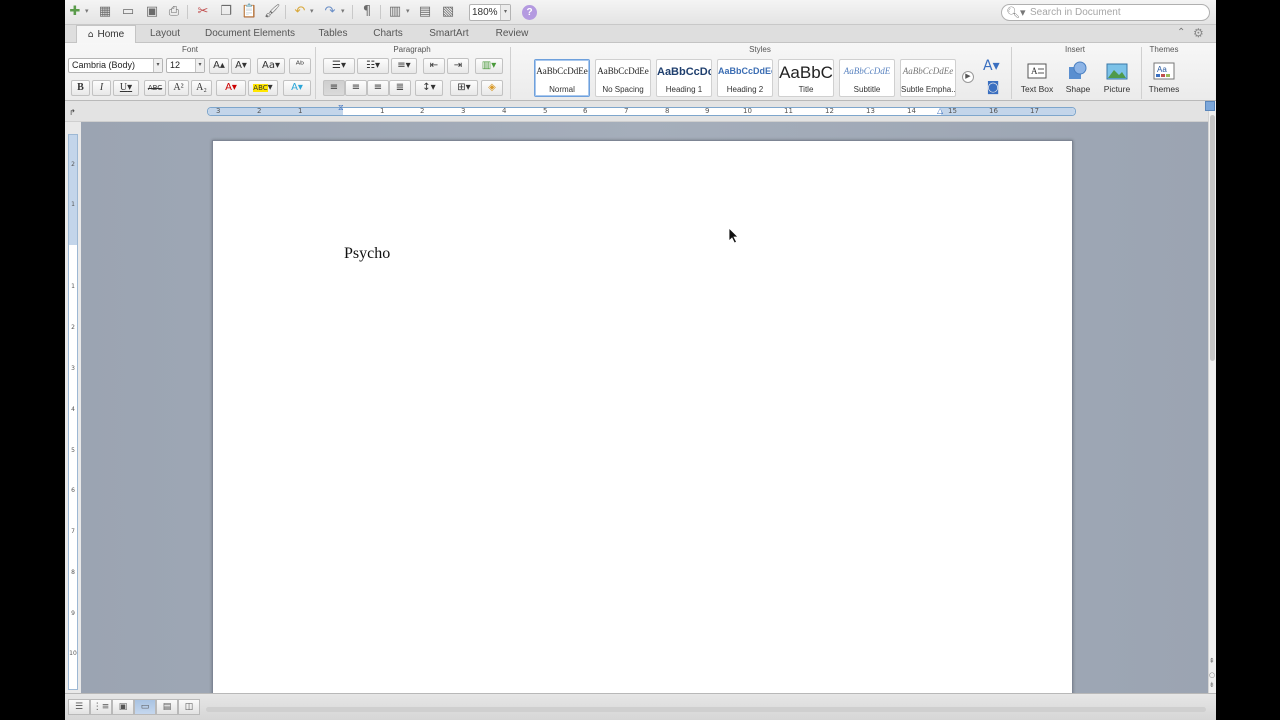 Image resolution: width=1280 pixels, height=720 pixels. I want to click on borders-button: ⊞▾, so click(464, 88).